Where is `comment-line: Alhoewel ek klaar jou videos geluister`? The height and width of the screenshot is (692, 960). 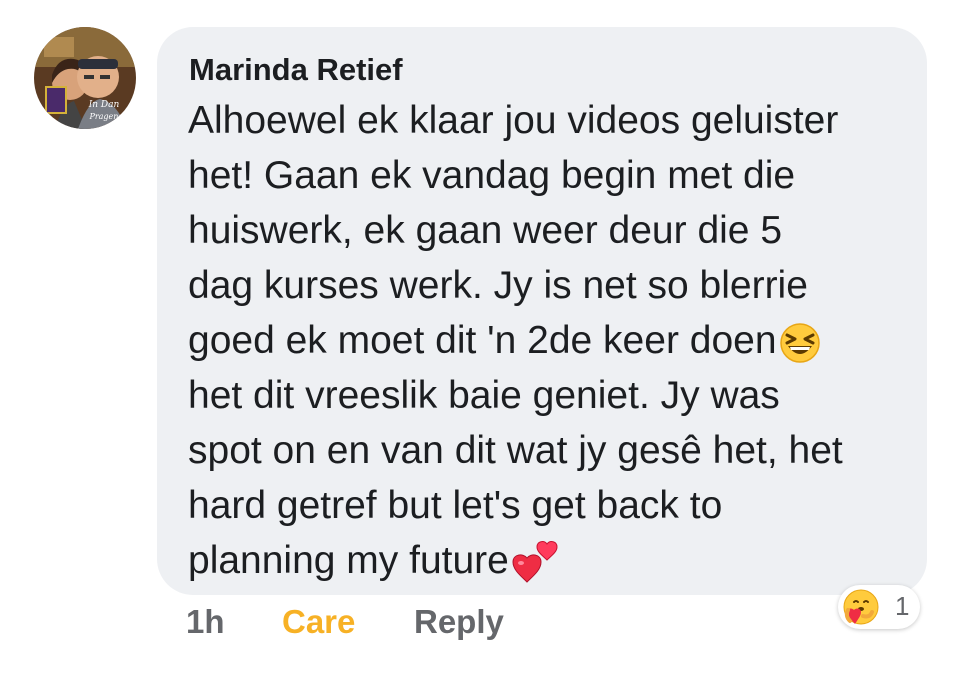 comment-line: Alhoewel ek klaar jou videos geluister is located at coordinates (513, 120).